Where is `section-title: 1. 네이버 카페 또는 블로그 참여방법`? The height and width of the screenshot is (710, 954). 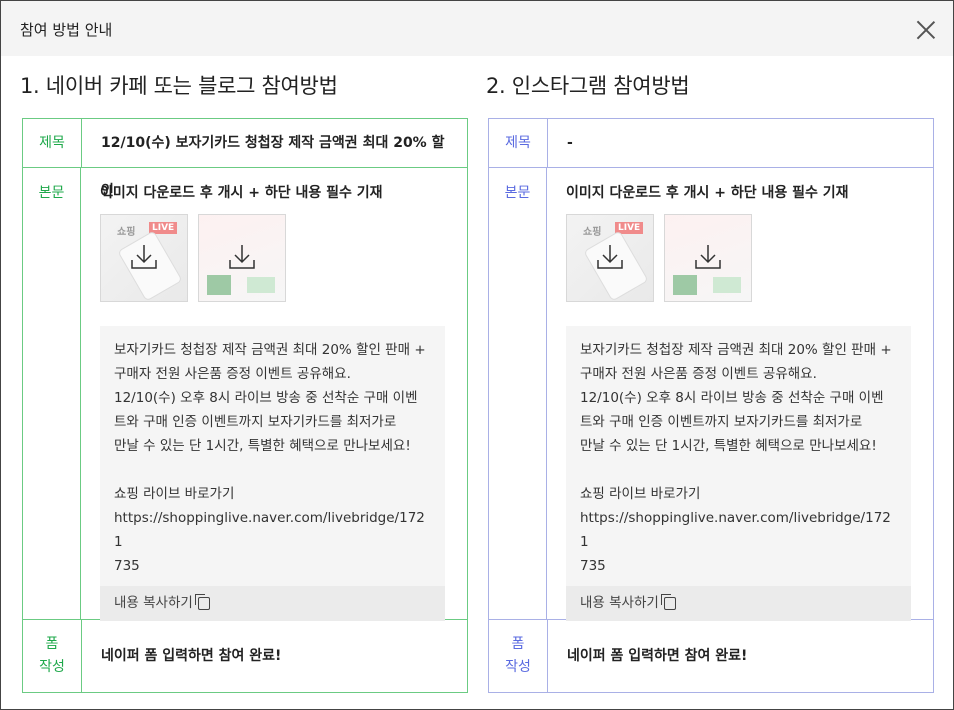 section-title: 1. 네이버 카페 또는 블로그 참여방법 is located at coordinates (179, 86).